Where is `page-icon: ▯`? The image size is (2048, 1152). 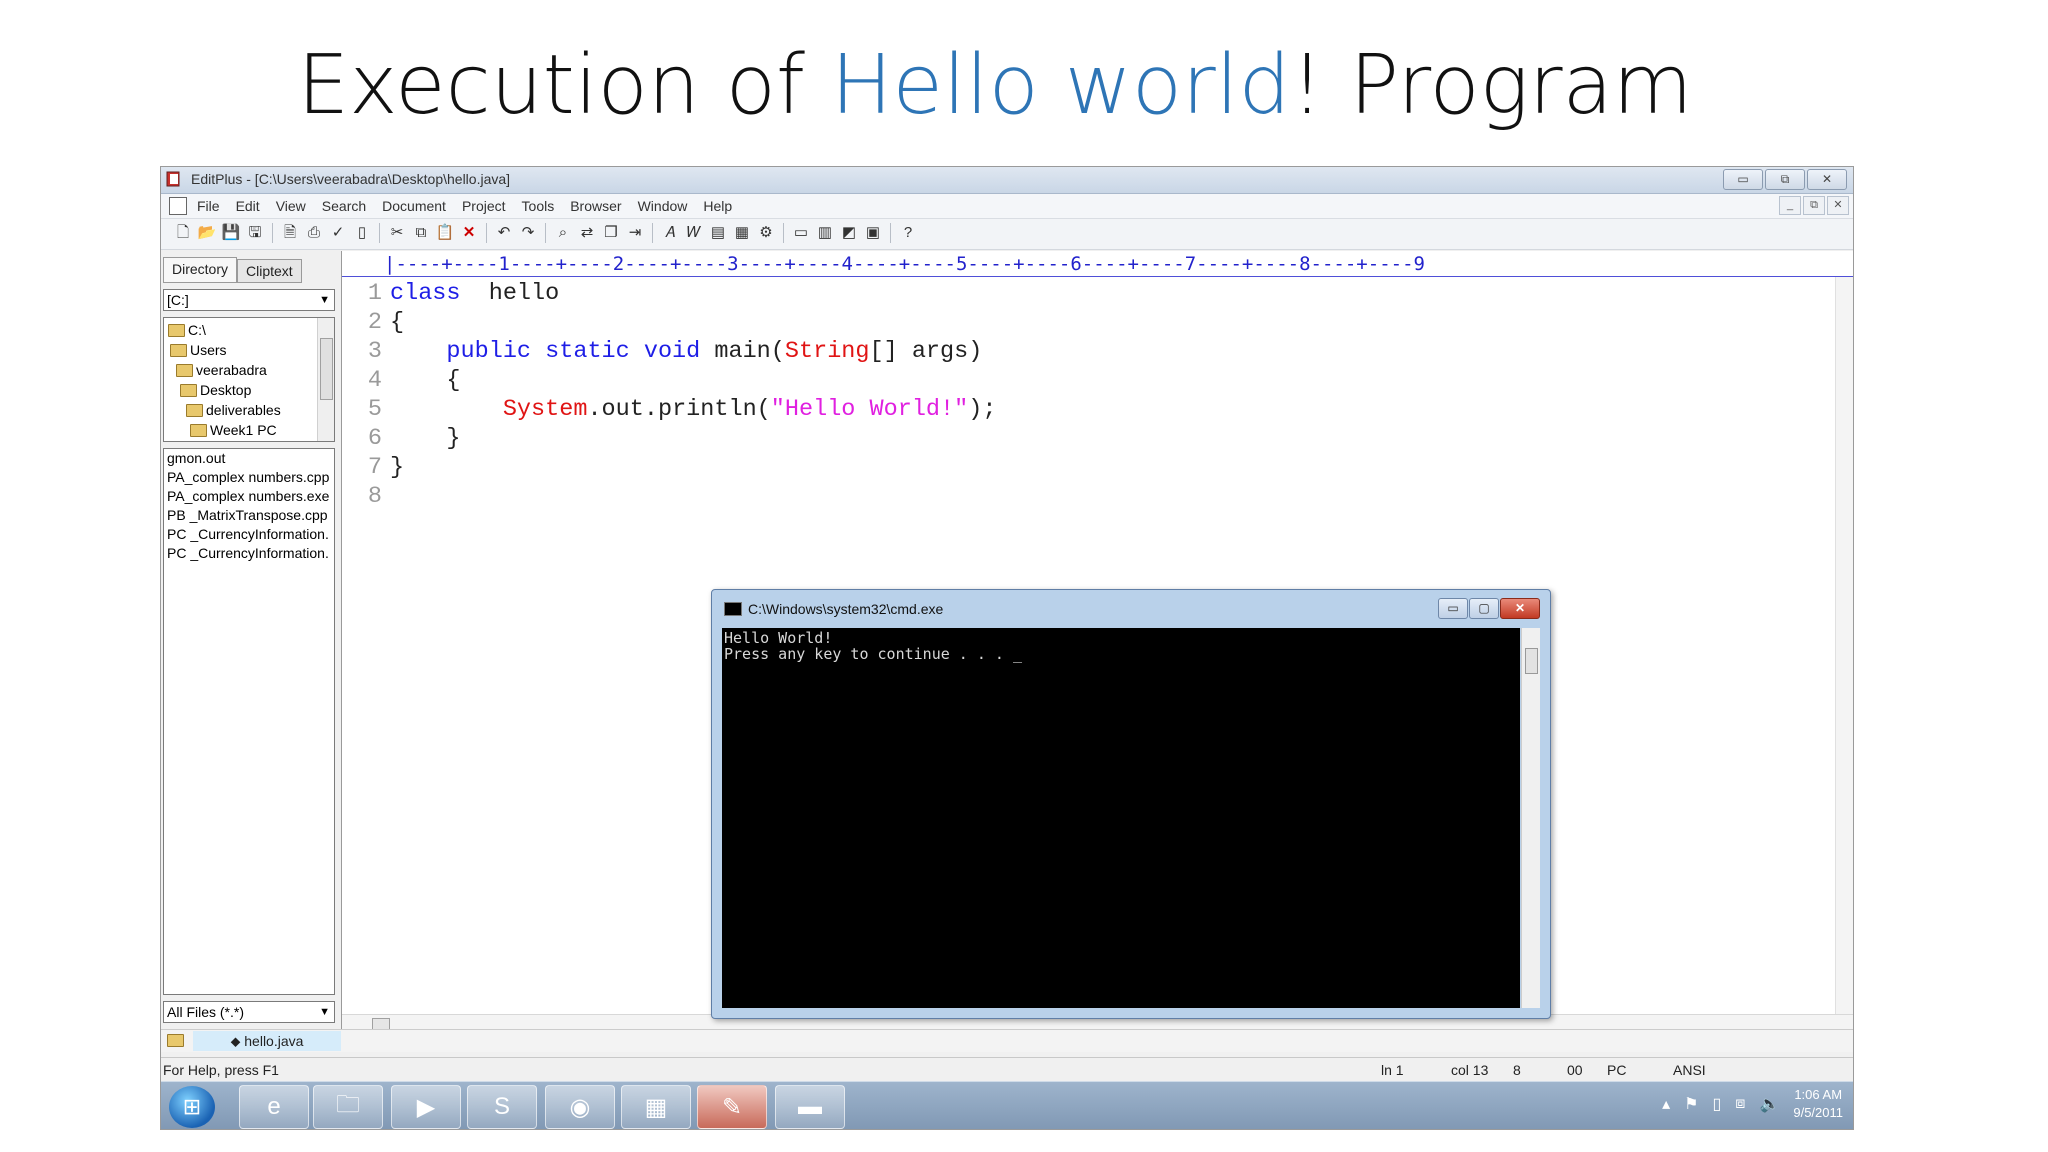 page-icon: ▯ is located at coordinates (362, 233).